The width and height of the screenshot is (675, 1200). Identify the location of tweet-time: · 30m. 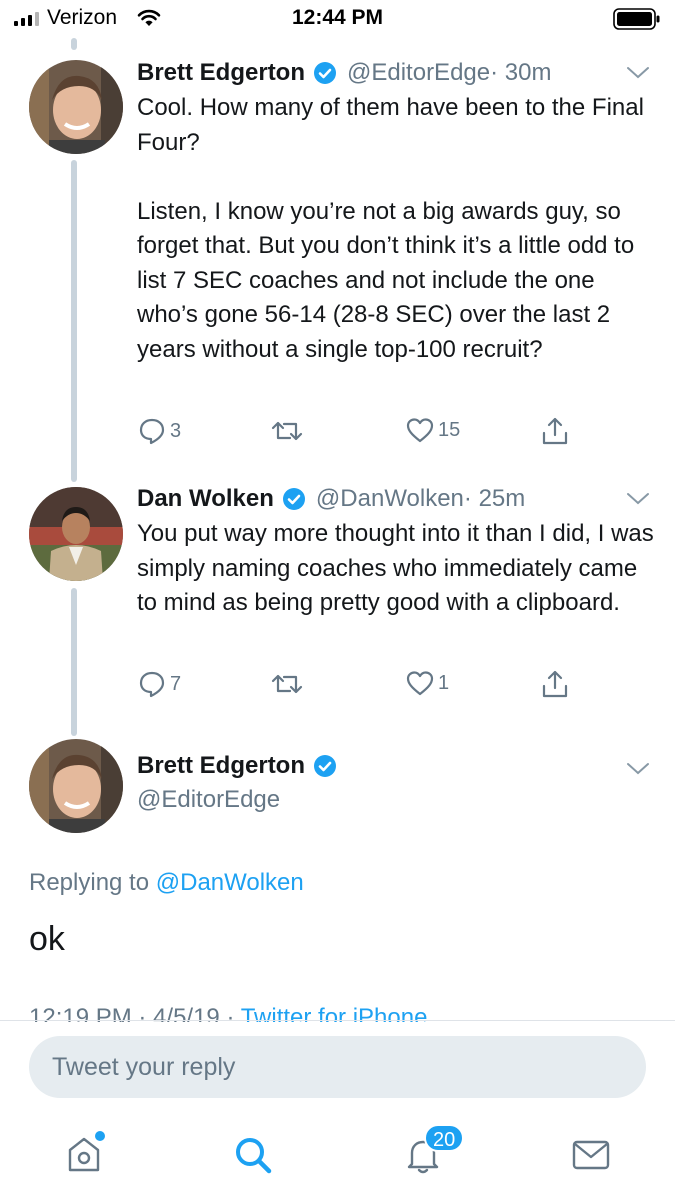
(521, 72).